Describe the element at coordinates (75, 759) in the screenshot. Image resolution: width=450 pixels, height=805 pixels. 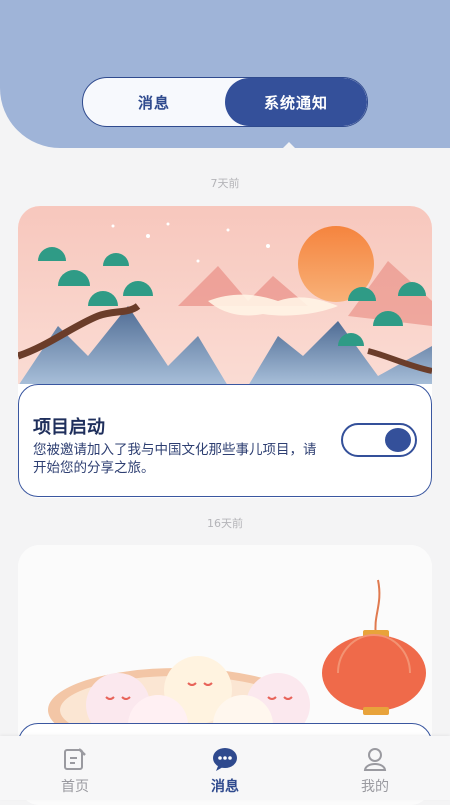
I see `edit-icon` at that location.